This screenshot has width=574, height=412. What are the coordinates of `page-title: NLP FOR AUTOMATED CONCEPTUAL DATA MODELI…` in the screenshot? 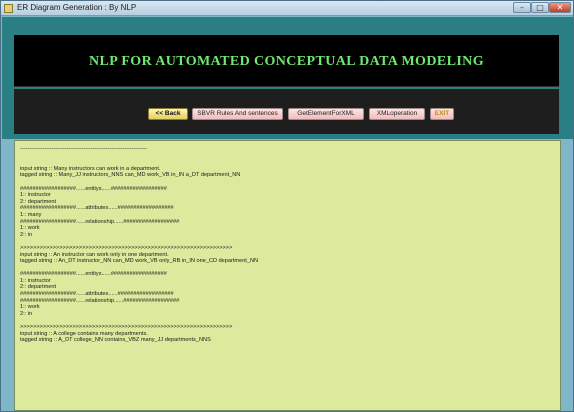 It's located at (286, 61).